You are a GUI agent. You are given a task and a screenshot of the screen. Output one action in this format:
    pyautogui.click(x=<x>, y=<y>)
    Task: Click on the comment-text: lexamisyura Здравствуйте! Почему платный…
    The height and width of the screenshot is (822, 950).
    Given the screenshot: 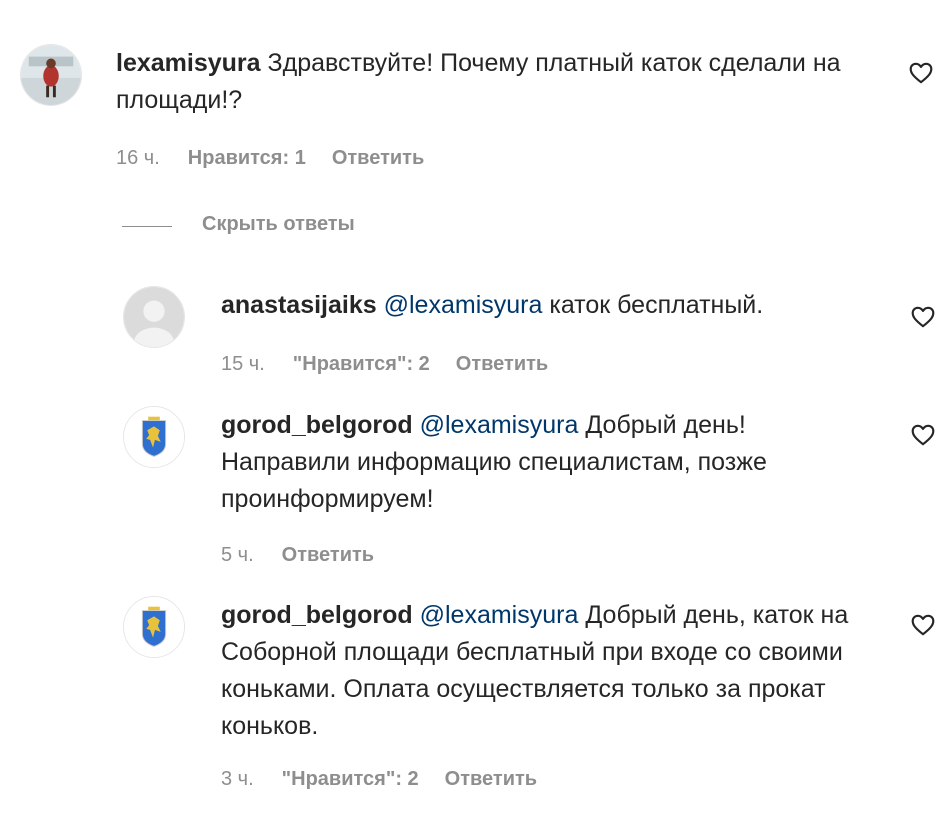 What is the action you would take?
    pyautogui.click(x=506, y=82)
    